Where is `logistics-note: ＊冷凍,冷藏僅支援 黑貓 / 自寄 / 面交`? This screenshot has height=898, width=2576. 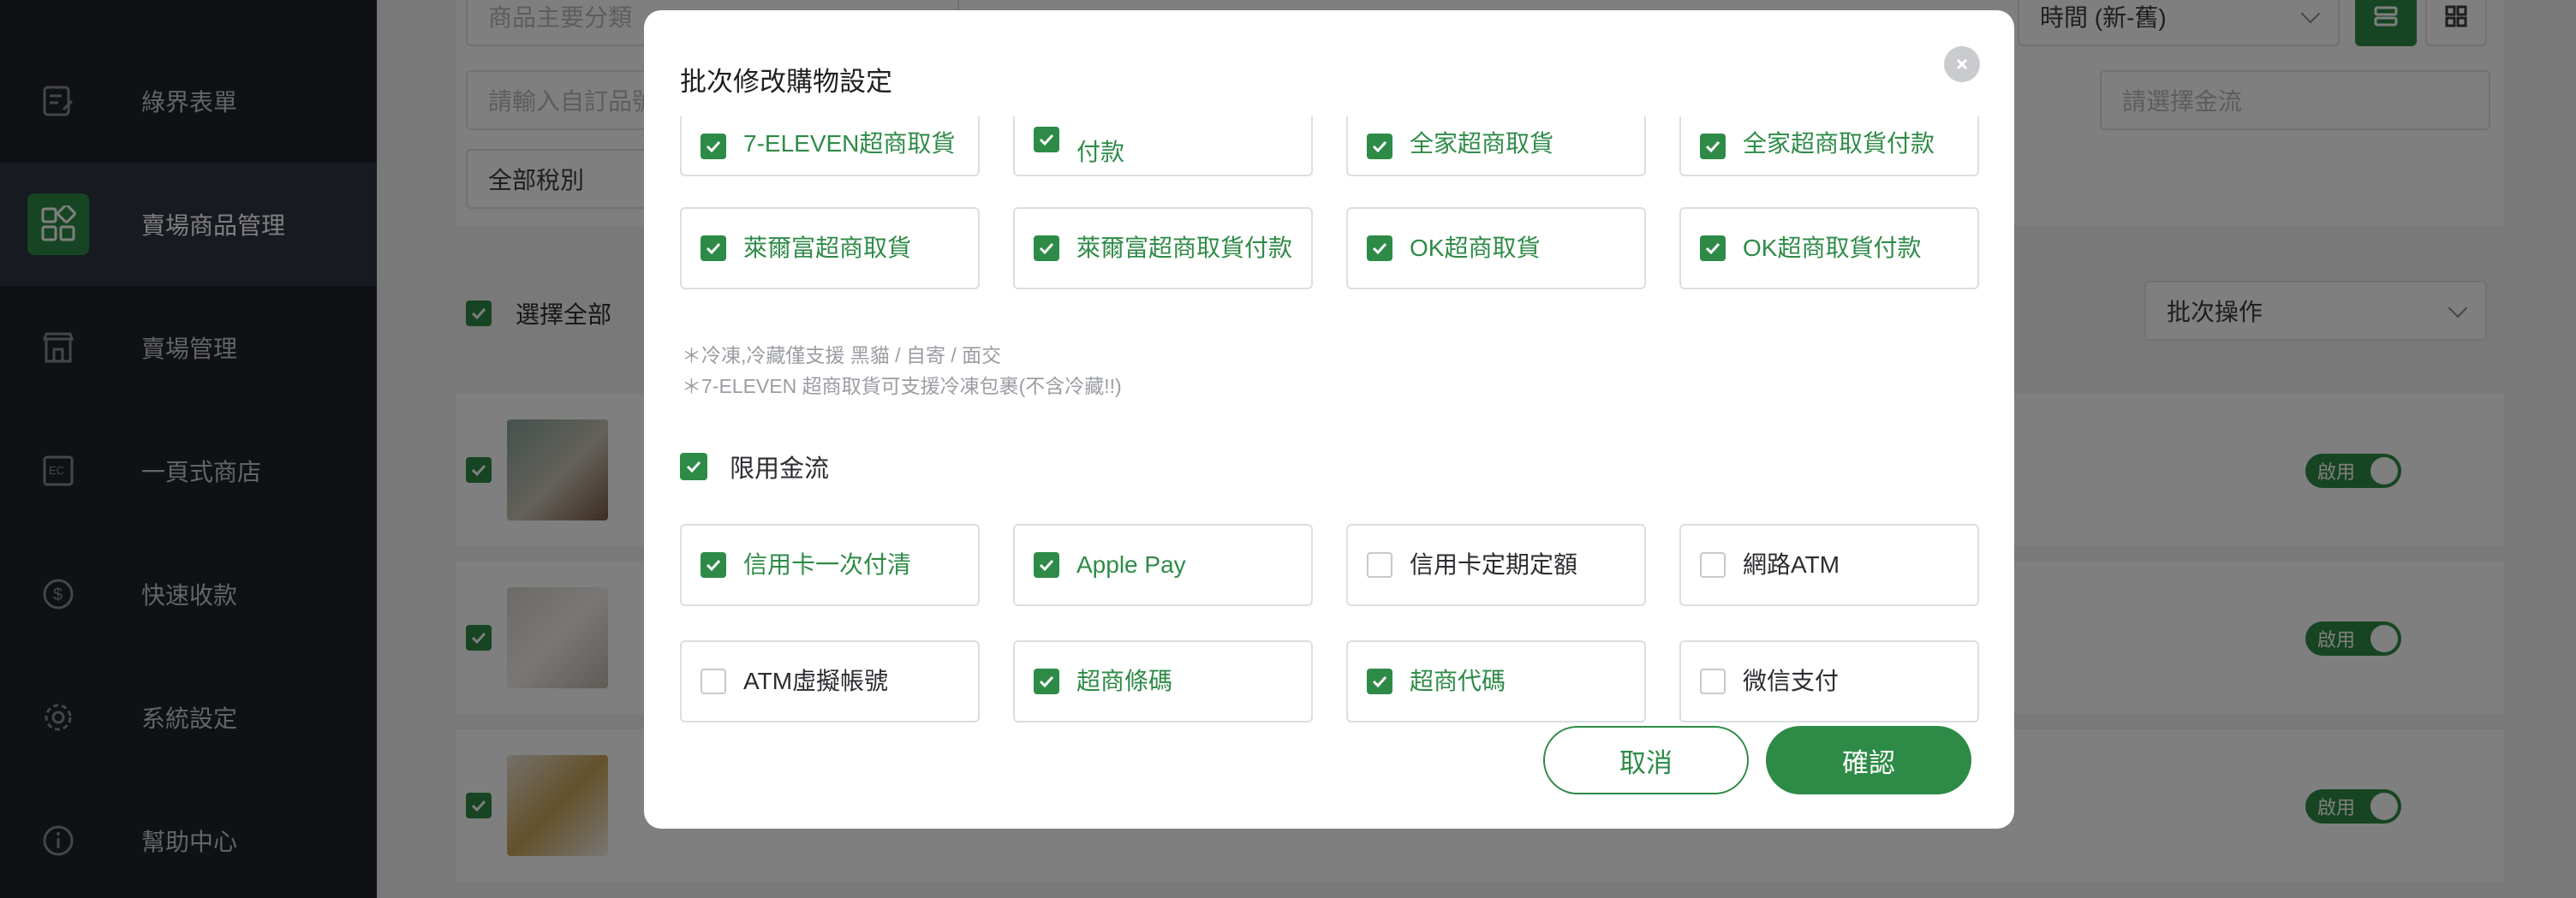
logistics-note: ＊冷凍,冷藏僅支援 黑貓 / 自寄 / 面交 is located at coordinates (842, 355).